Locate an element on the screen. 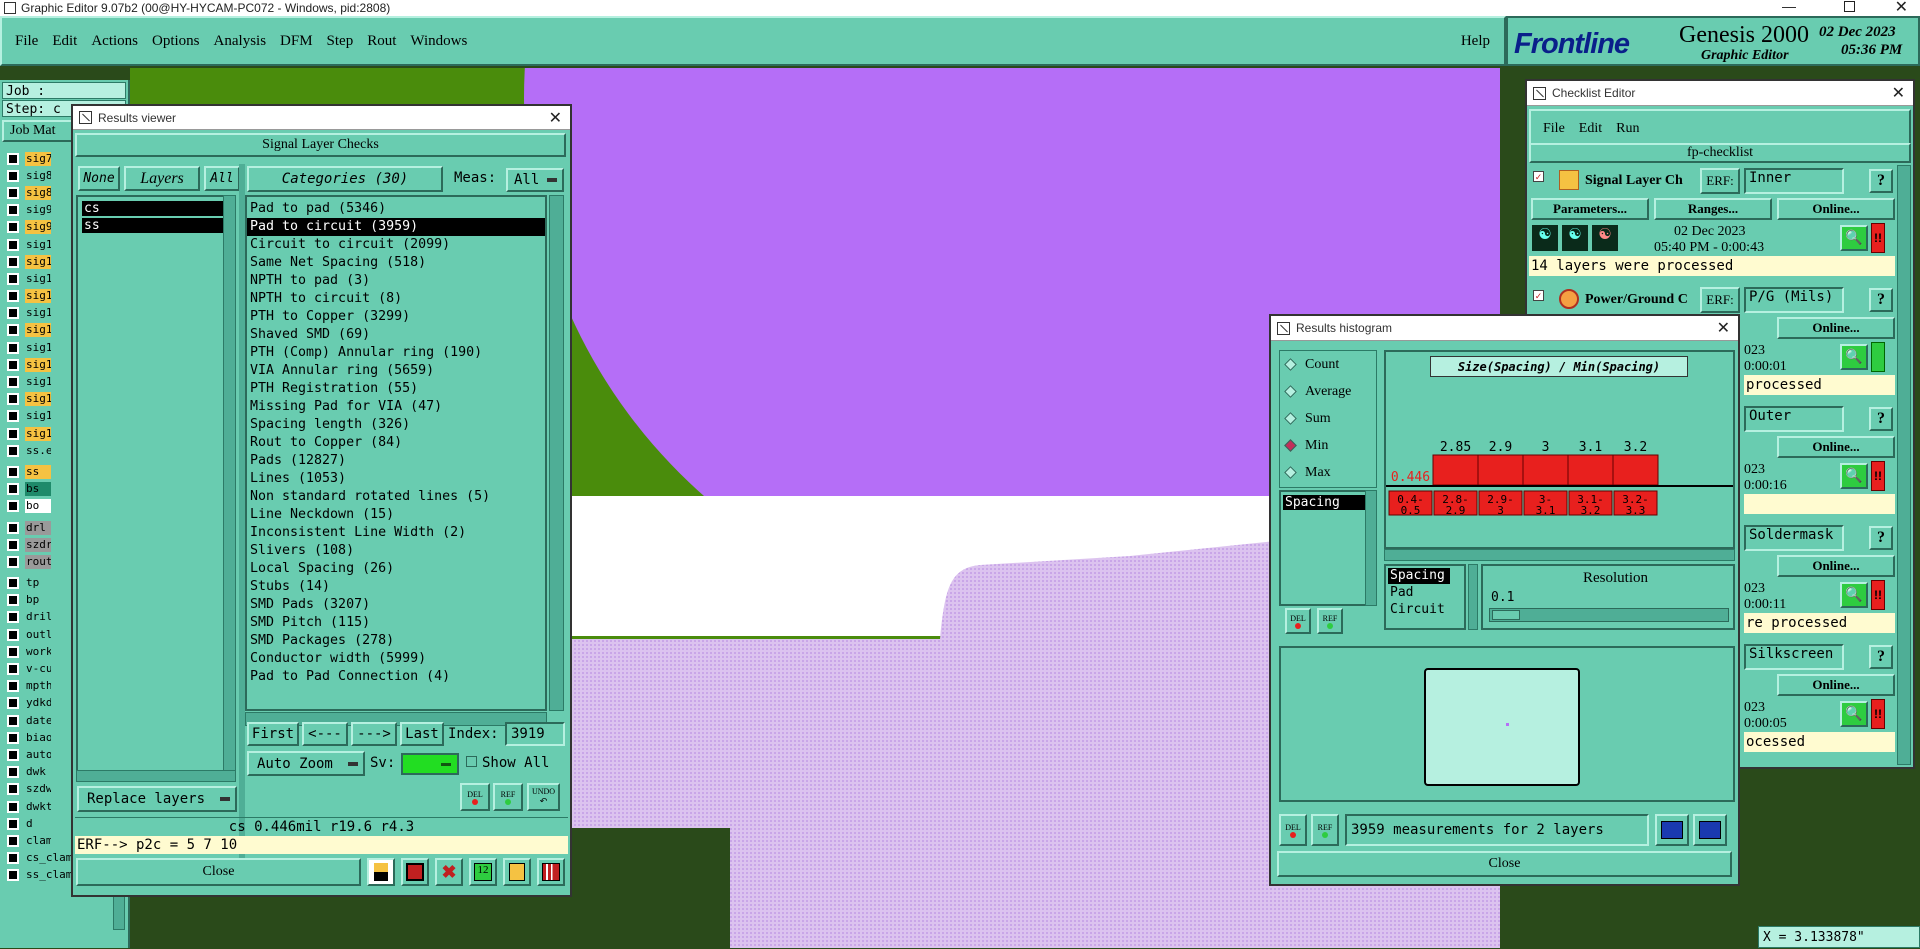 The width and height of the screenshot is (1920, 949). type-item-pad: Pad is located at coordinates (1426, 593).